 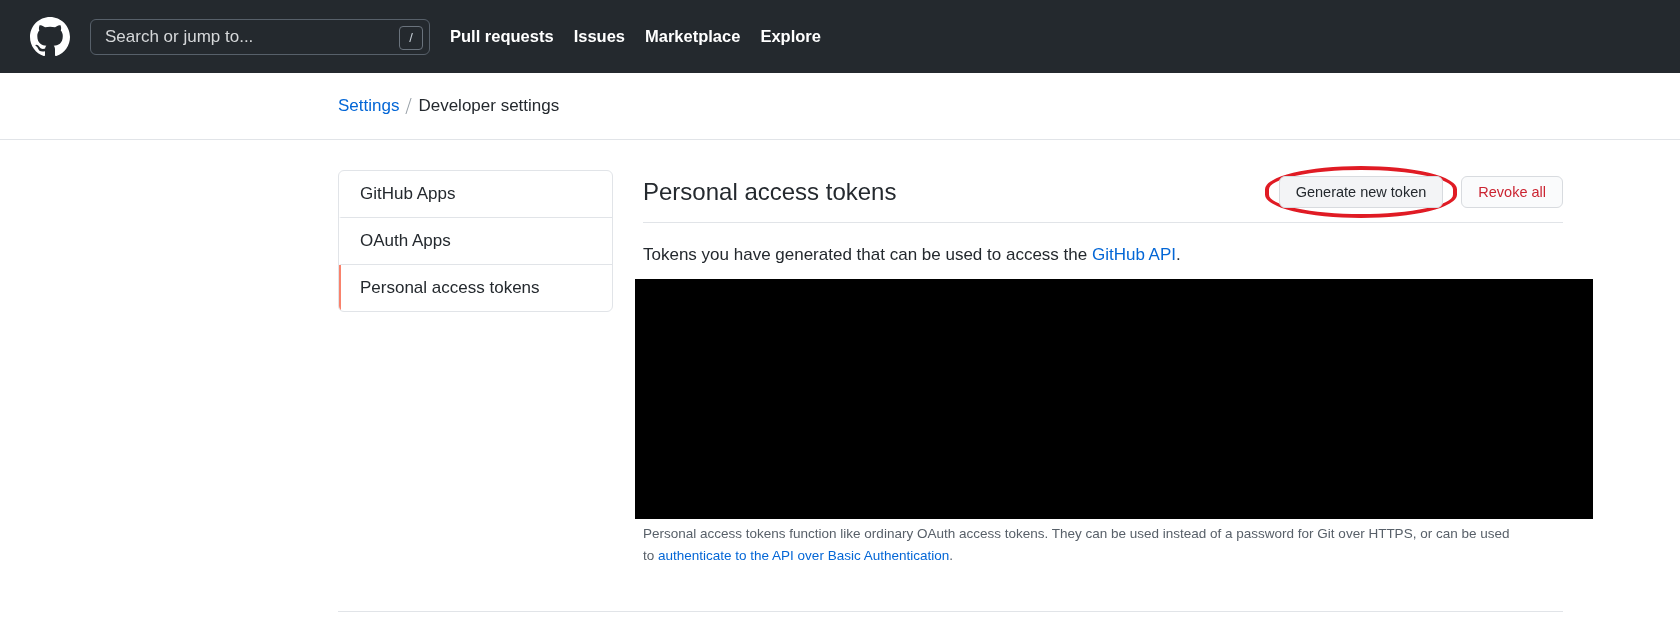 What do you see at coordinates (475, 241) in the screenshot?
I see `sidebar-item: OAuth Apps` at bounding box center [475, 241].